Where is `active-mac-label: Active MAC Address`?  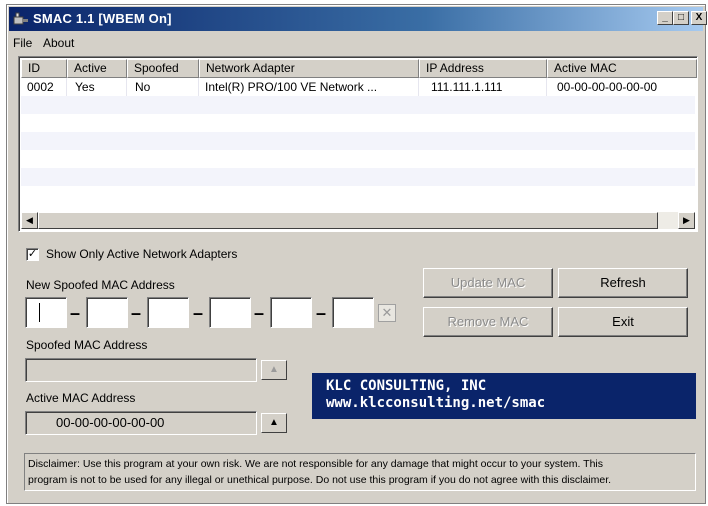
active-mac-label: Active MAC Address is located at coordinates (81, 398).